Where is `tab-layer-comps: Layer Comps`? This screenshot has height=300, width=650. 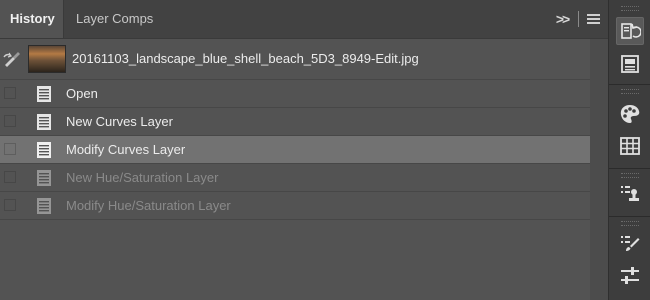
tab-layer-comps: Layer Comps is located at coordinates (118, 19).